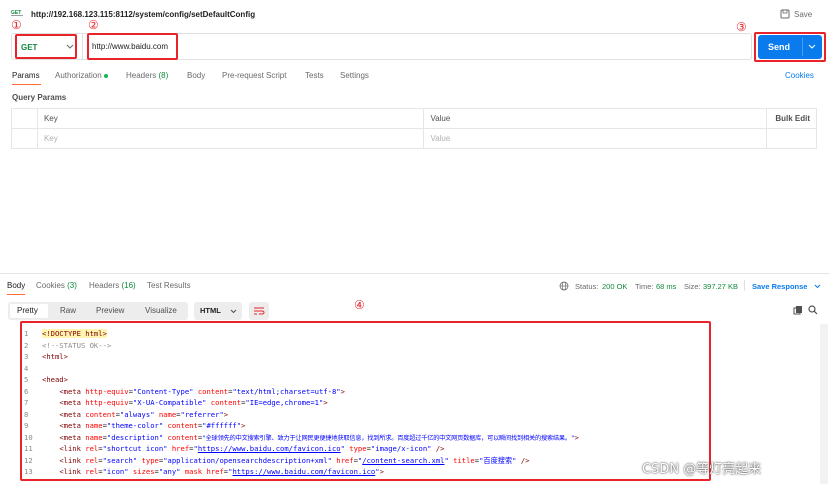 The width and height of the screenshot is (830, 486). Describe the element at coordinates (286, 391) in the screenshot. I see `code-token: "text/html;charset=utf-8"` at that location.